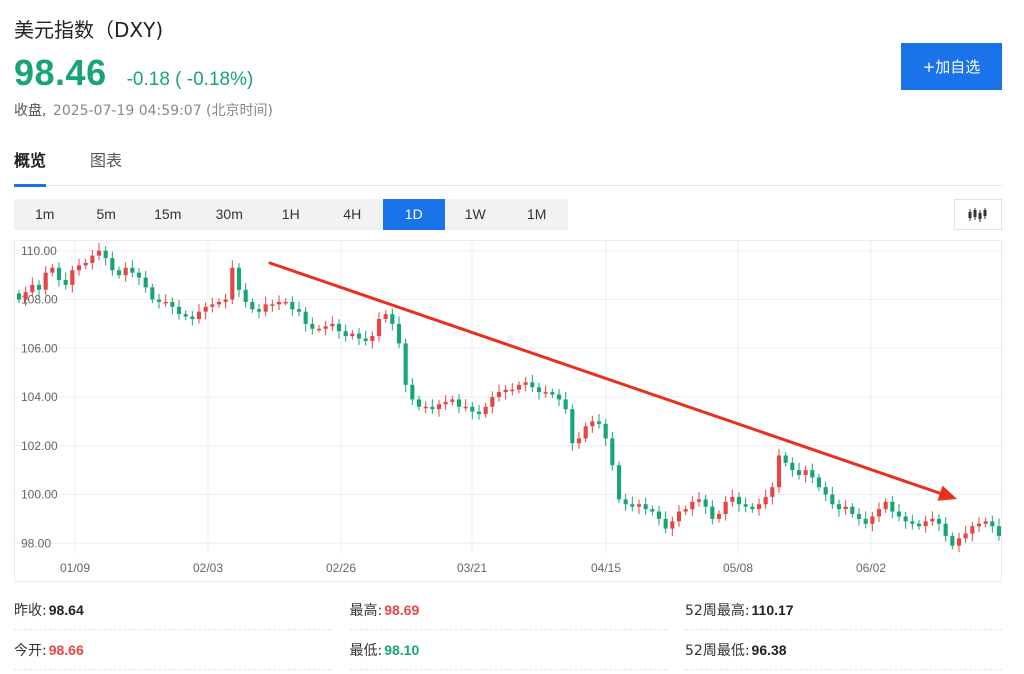 The image size is (1024, 674). What do you see at coordinates (537, 214) in the screenshot?
I see `interval-1mo: 1M` at bounding box center [537, 214].